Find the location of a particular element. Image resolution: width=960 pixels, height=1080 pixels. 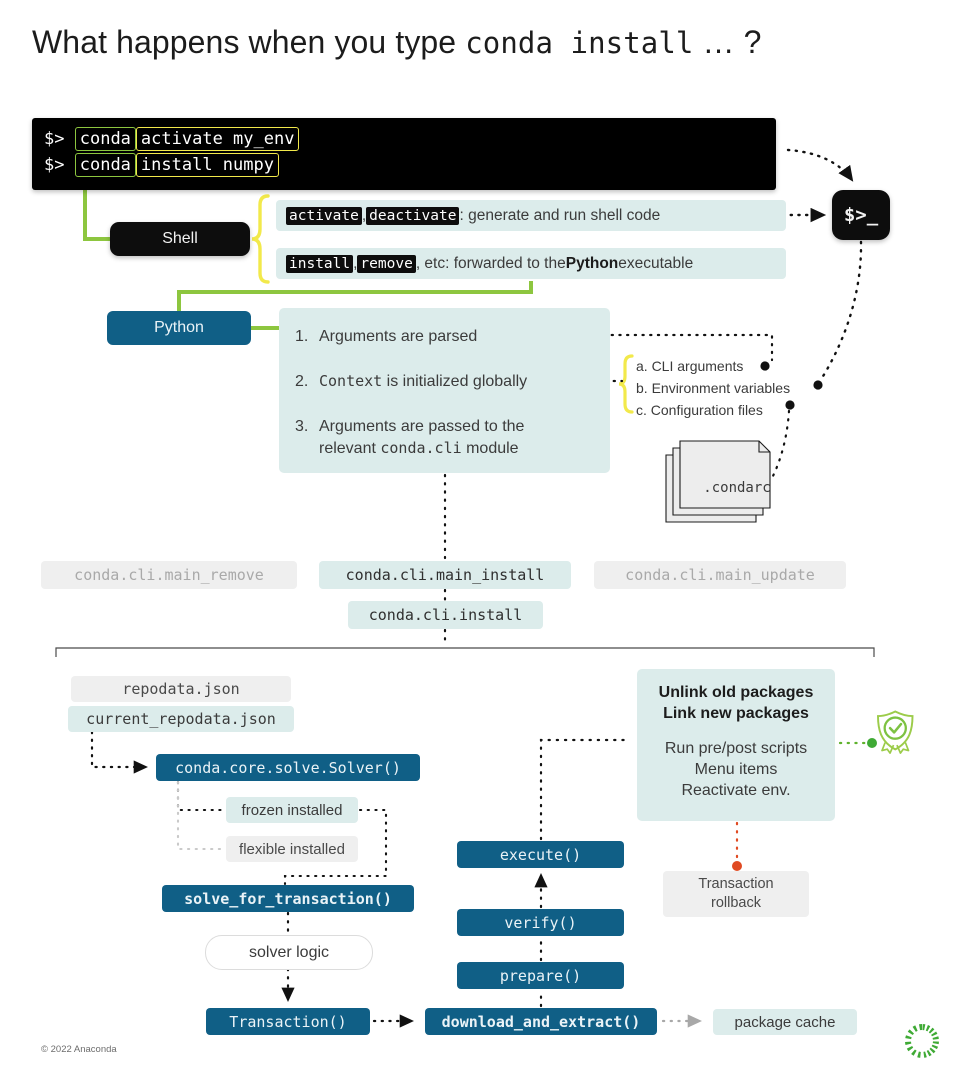

terminal-prompt-2: $> is located at coordinates (54, 165).